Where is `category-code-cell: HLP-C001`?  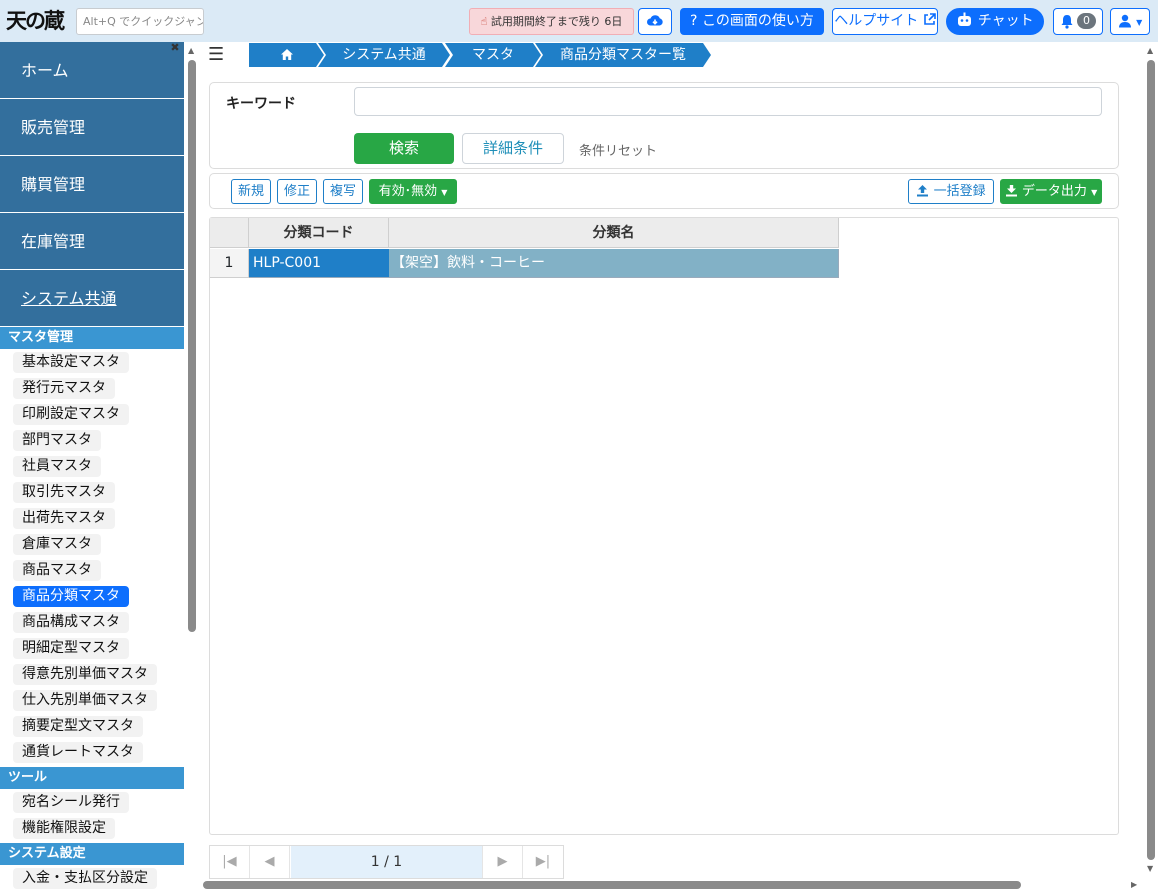 category-code-cell: HLP-C001 is located at coordinates (319, 263).